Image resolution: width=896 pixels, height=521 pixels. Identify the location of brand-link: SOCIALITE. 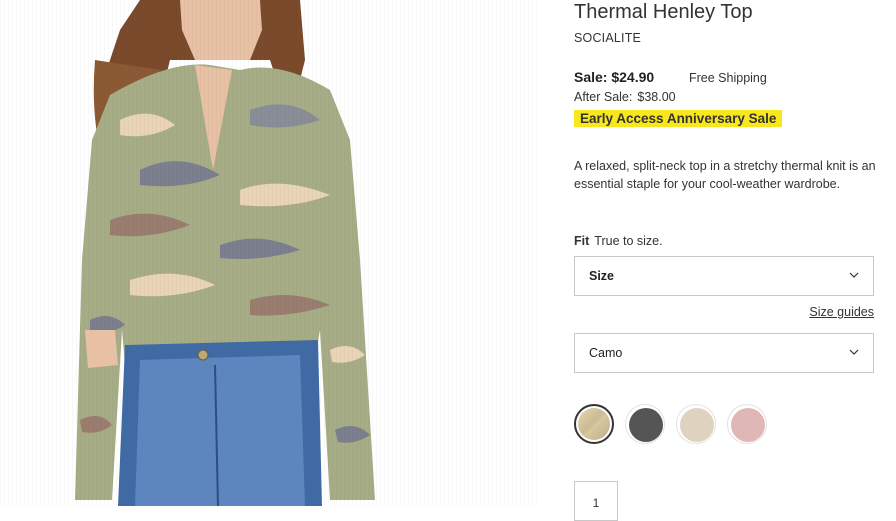
(607, 38).